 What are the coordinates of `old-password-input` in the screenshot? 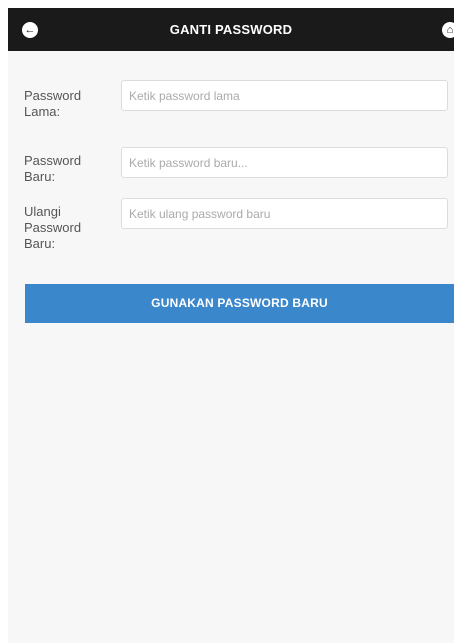 It's located at (284, 95).